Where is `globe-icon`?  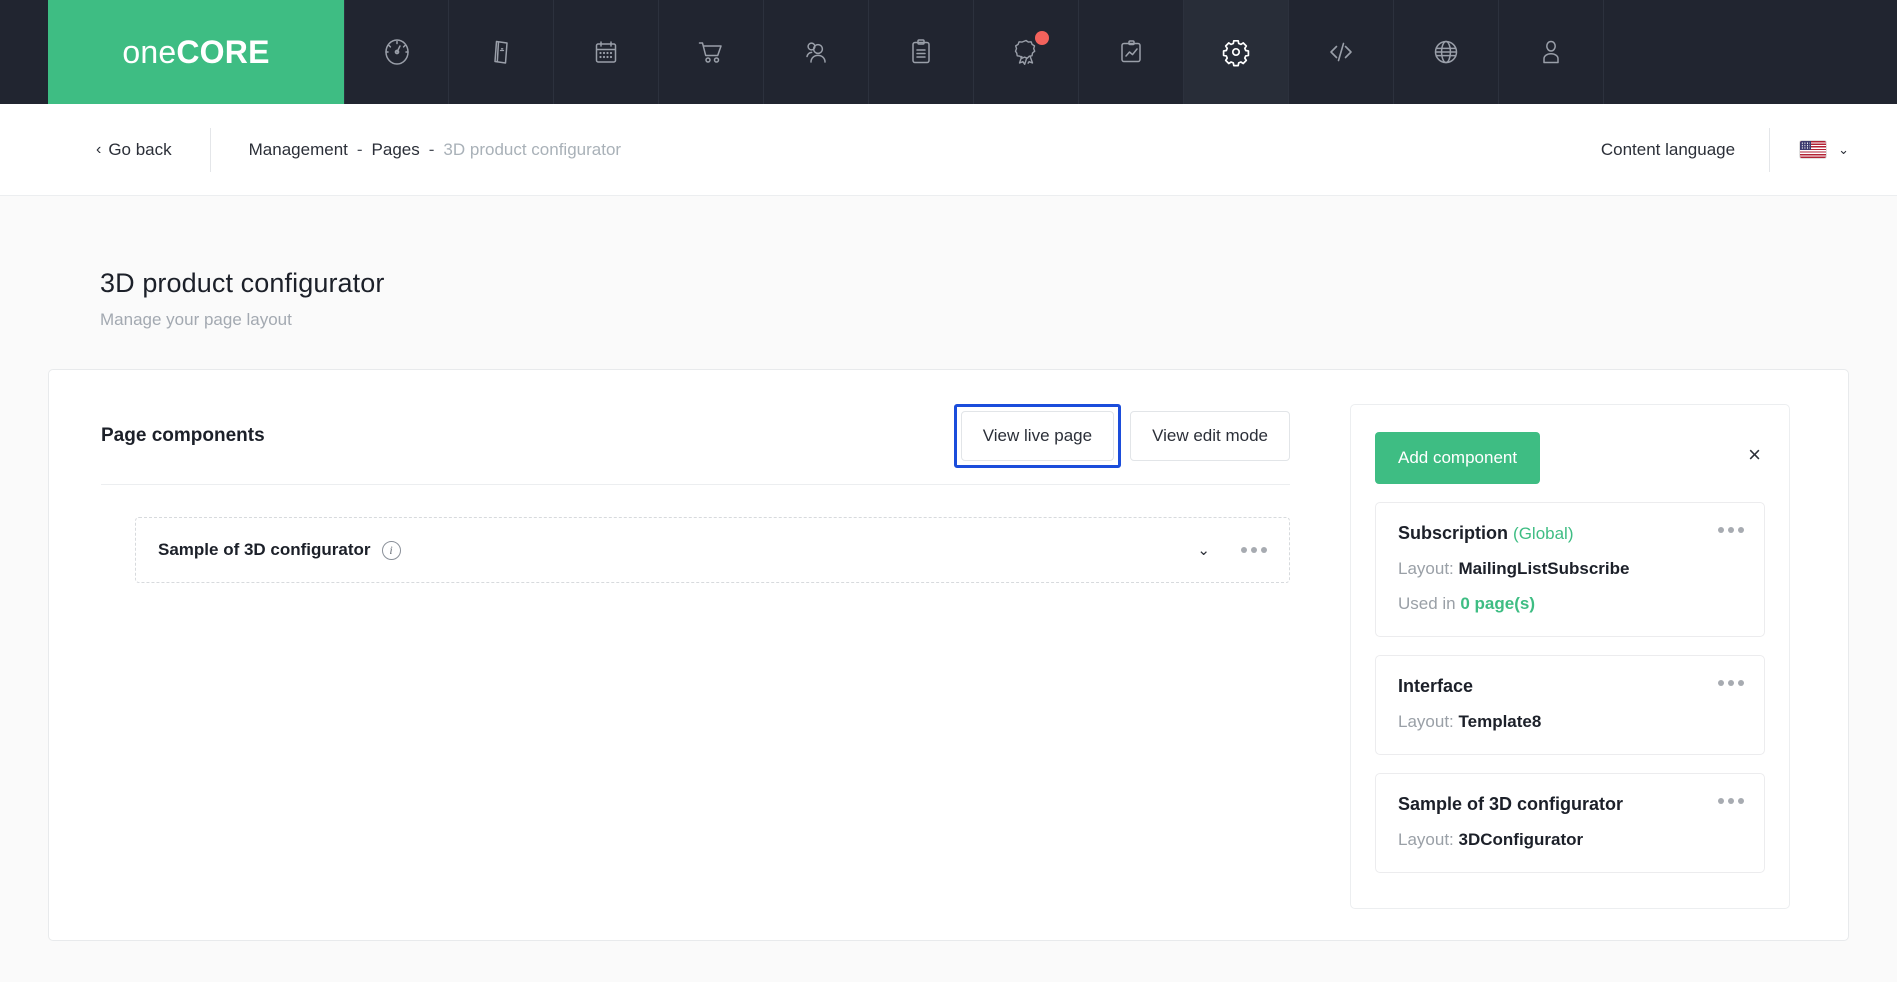
globe-icon is located at coordinates (1446, 52).